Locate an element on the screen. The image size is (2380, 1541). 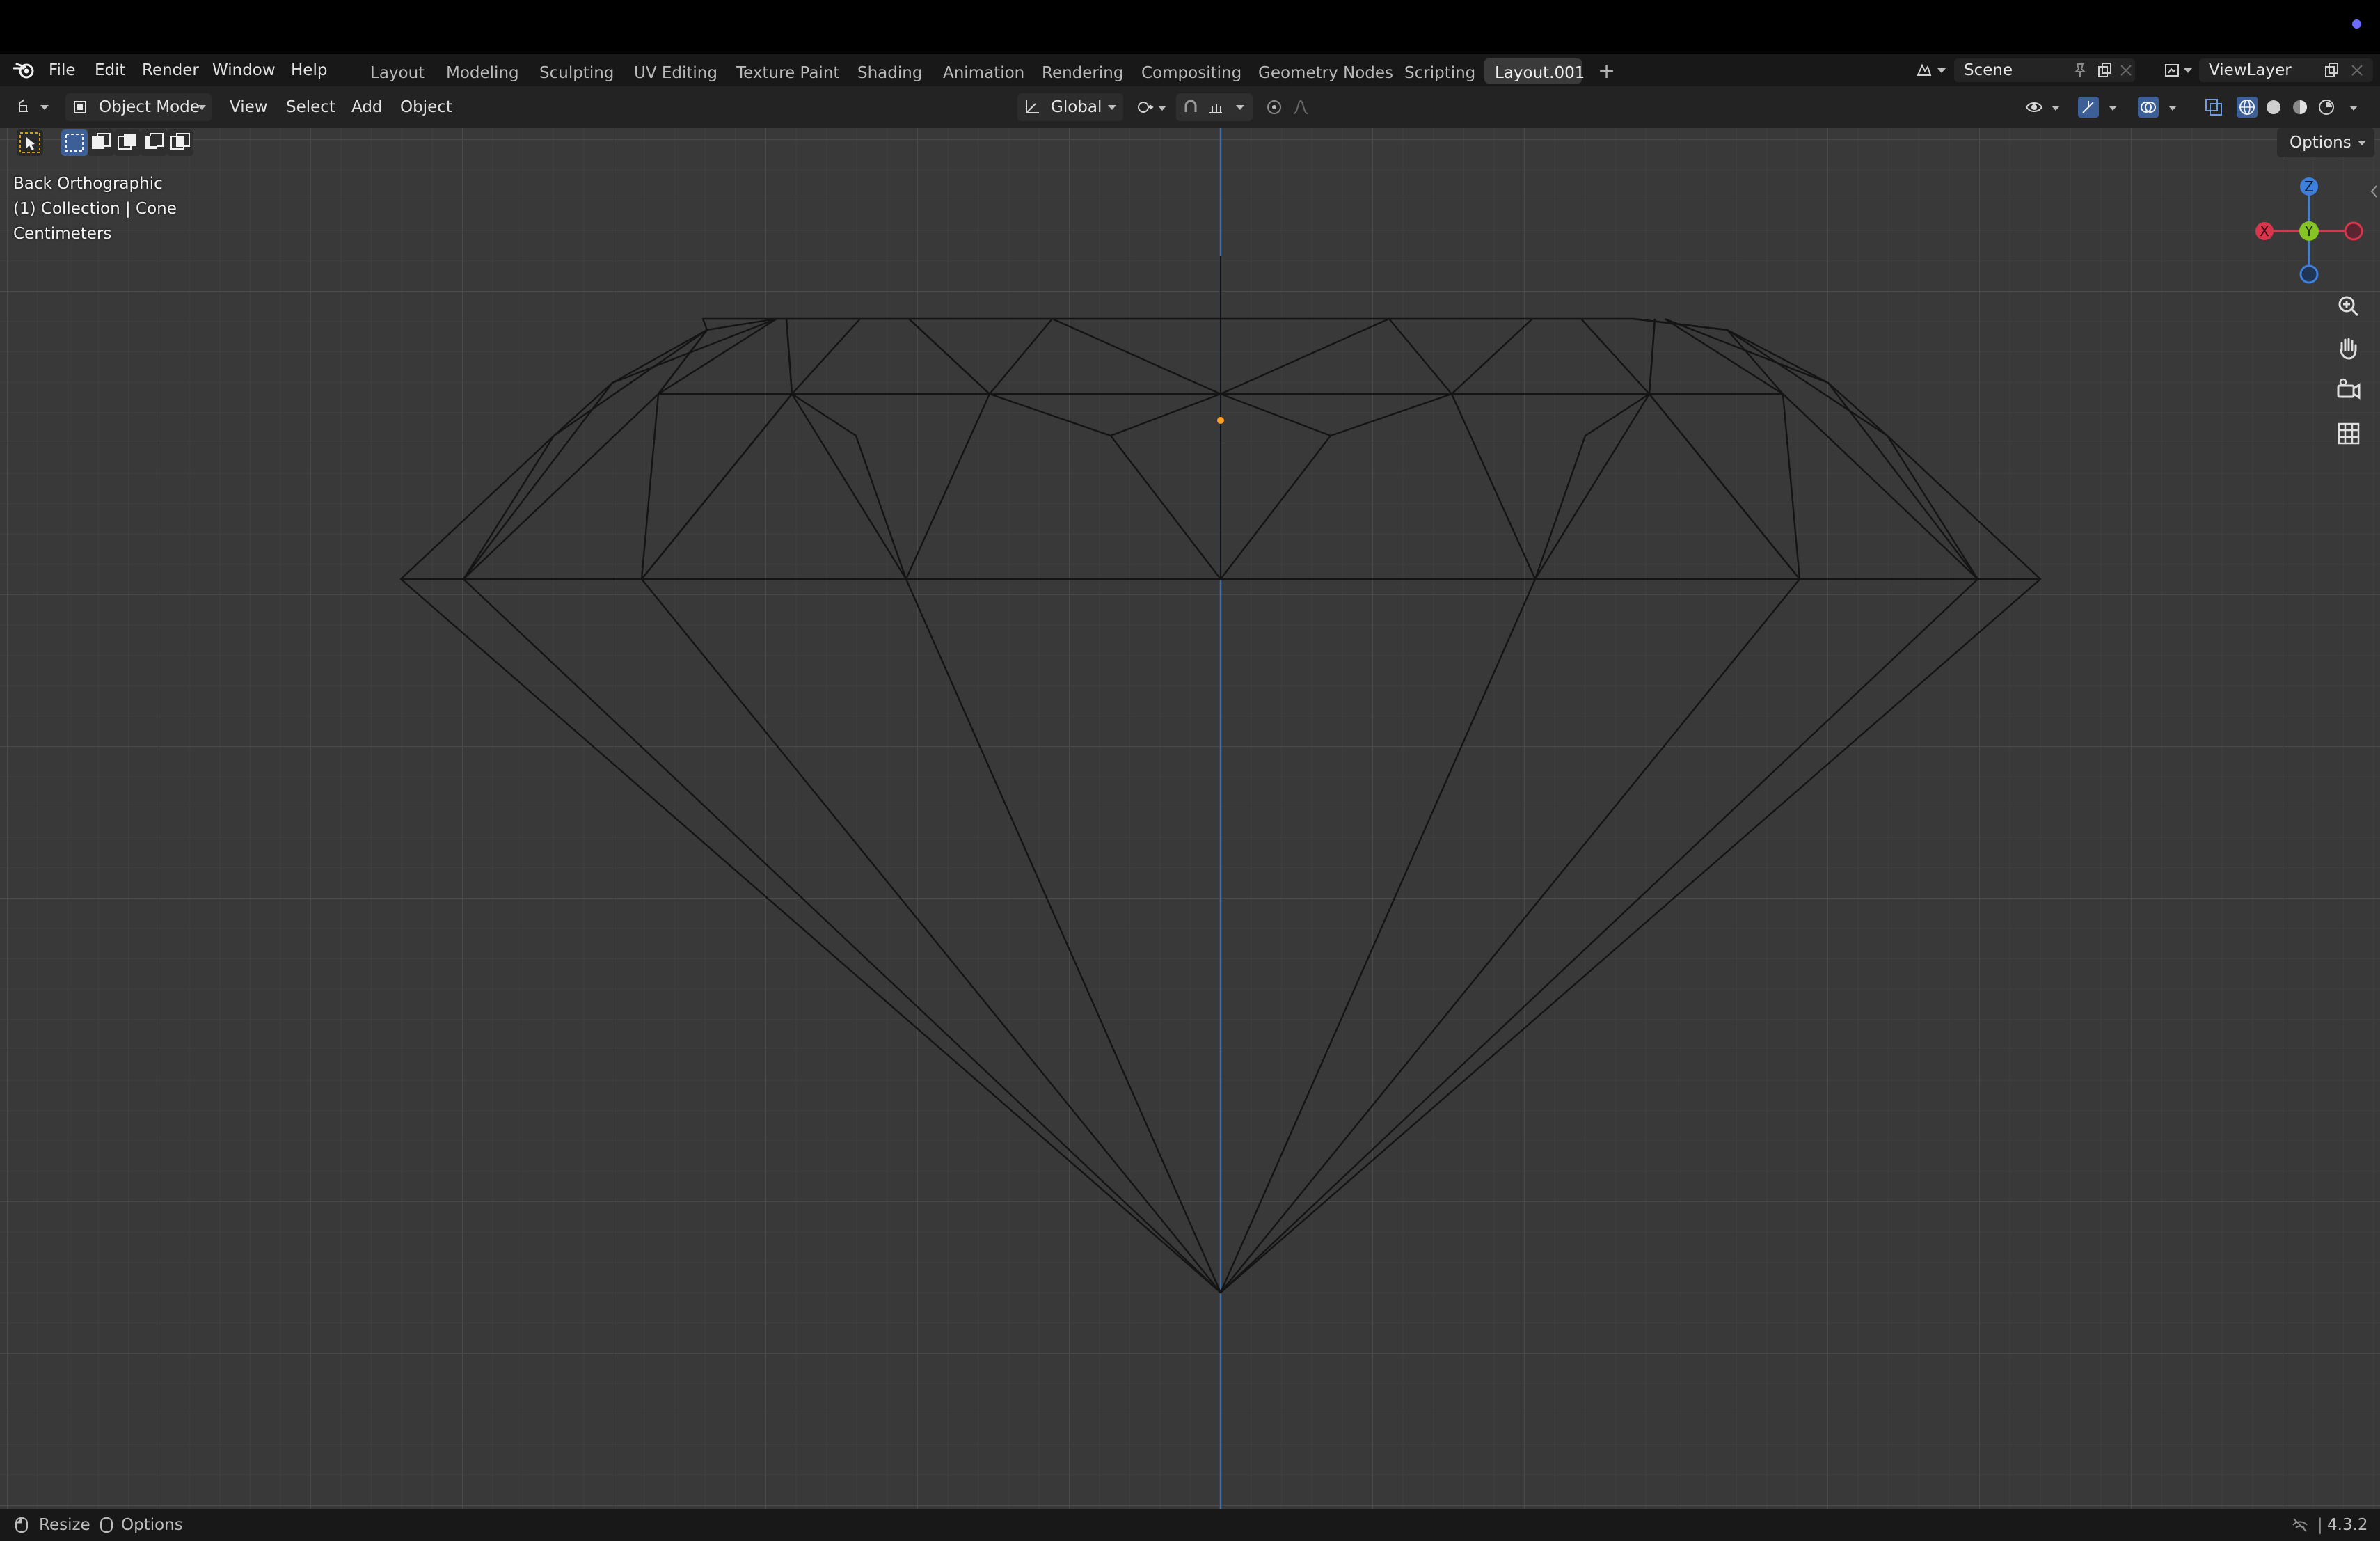
tab-geometry-nodes: Geometry Nodes is located at coordinates (1325, 73).